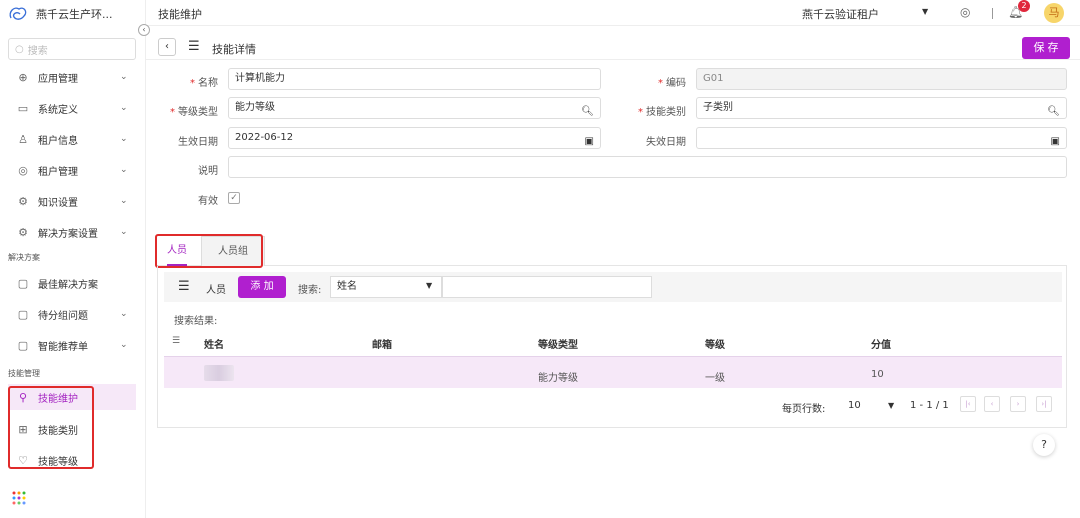 Image resolution: width=1080 pixels, height=518 pixels. What do you see at coordinates (1024, 6) in the screenshot?
I see `notification-badge: 2` at bounding box center [1024, 6].